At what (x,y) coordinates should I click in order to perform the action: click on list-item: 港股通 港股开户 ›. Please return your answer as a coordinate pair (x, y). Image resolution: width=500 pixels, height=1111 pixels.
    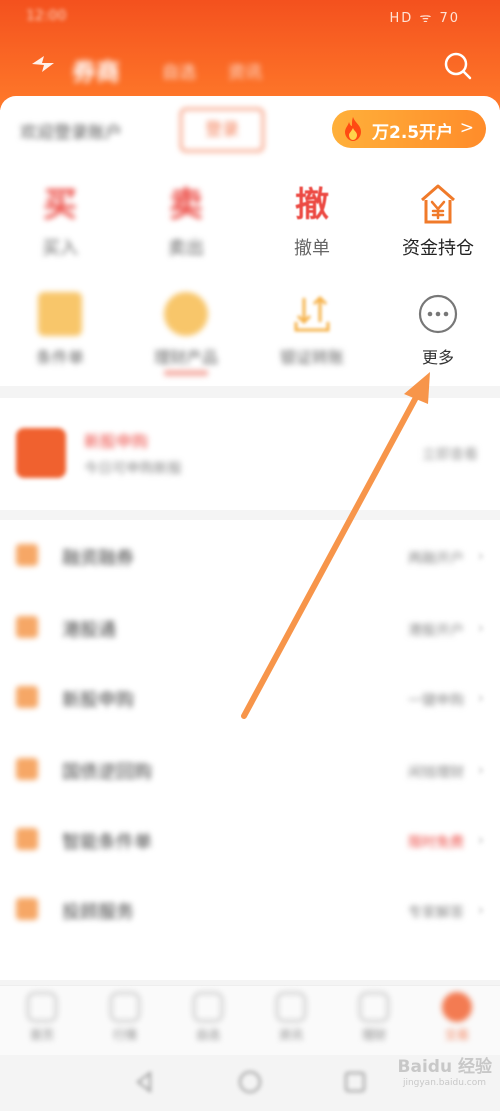
    Looking at the image, I should click on (250, 627).